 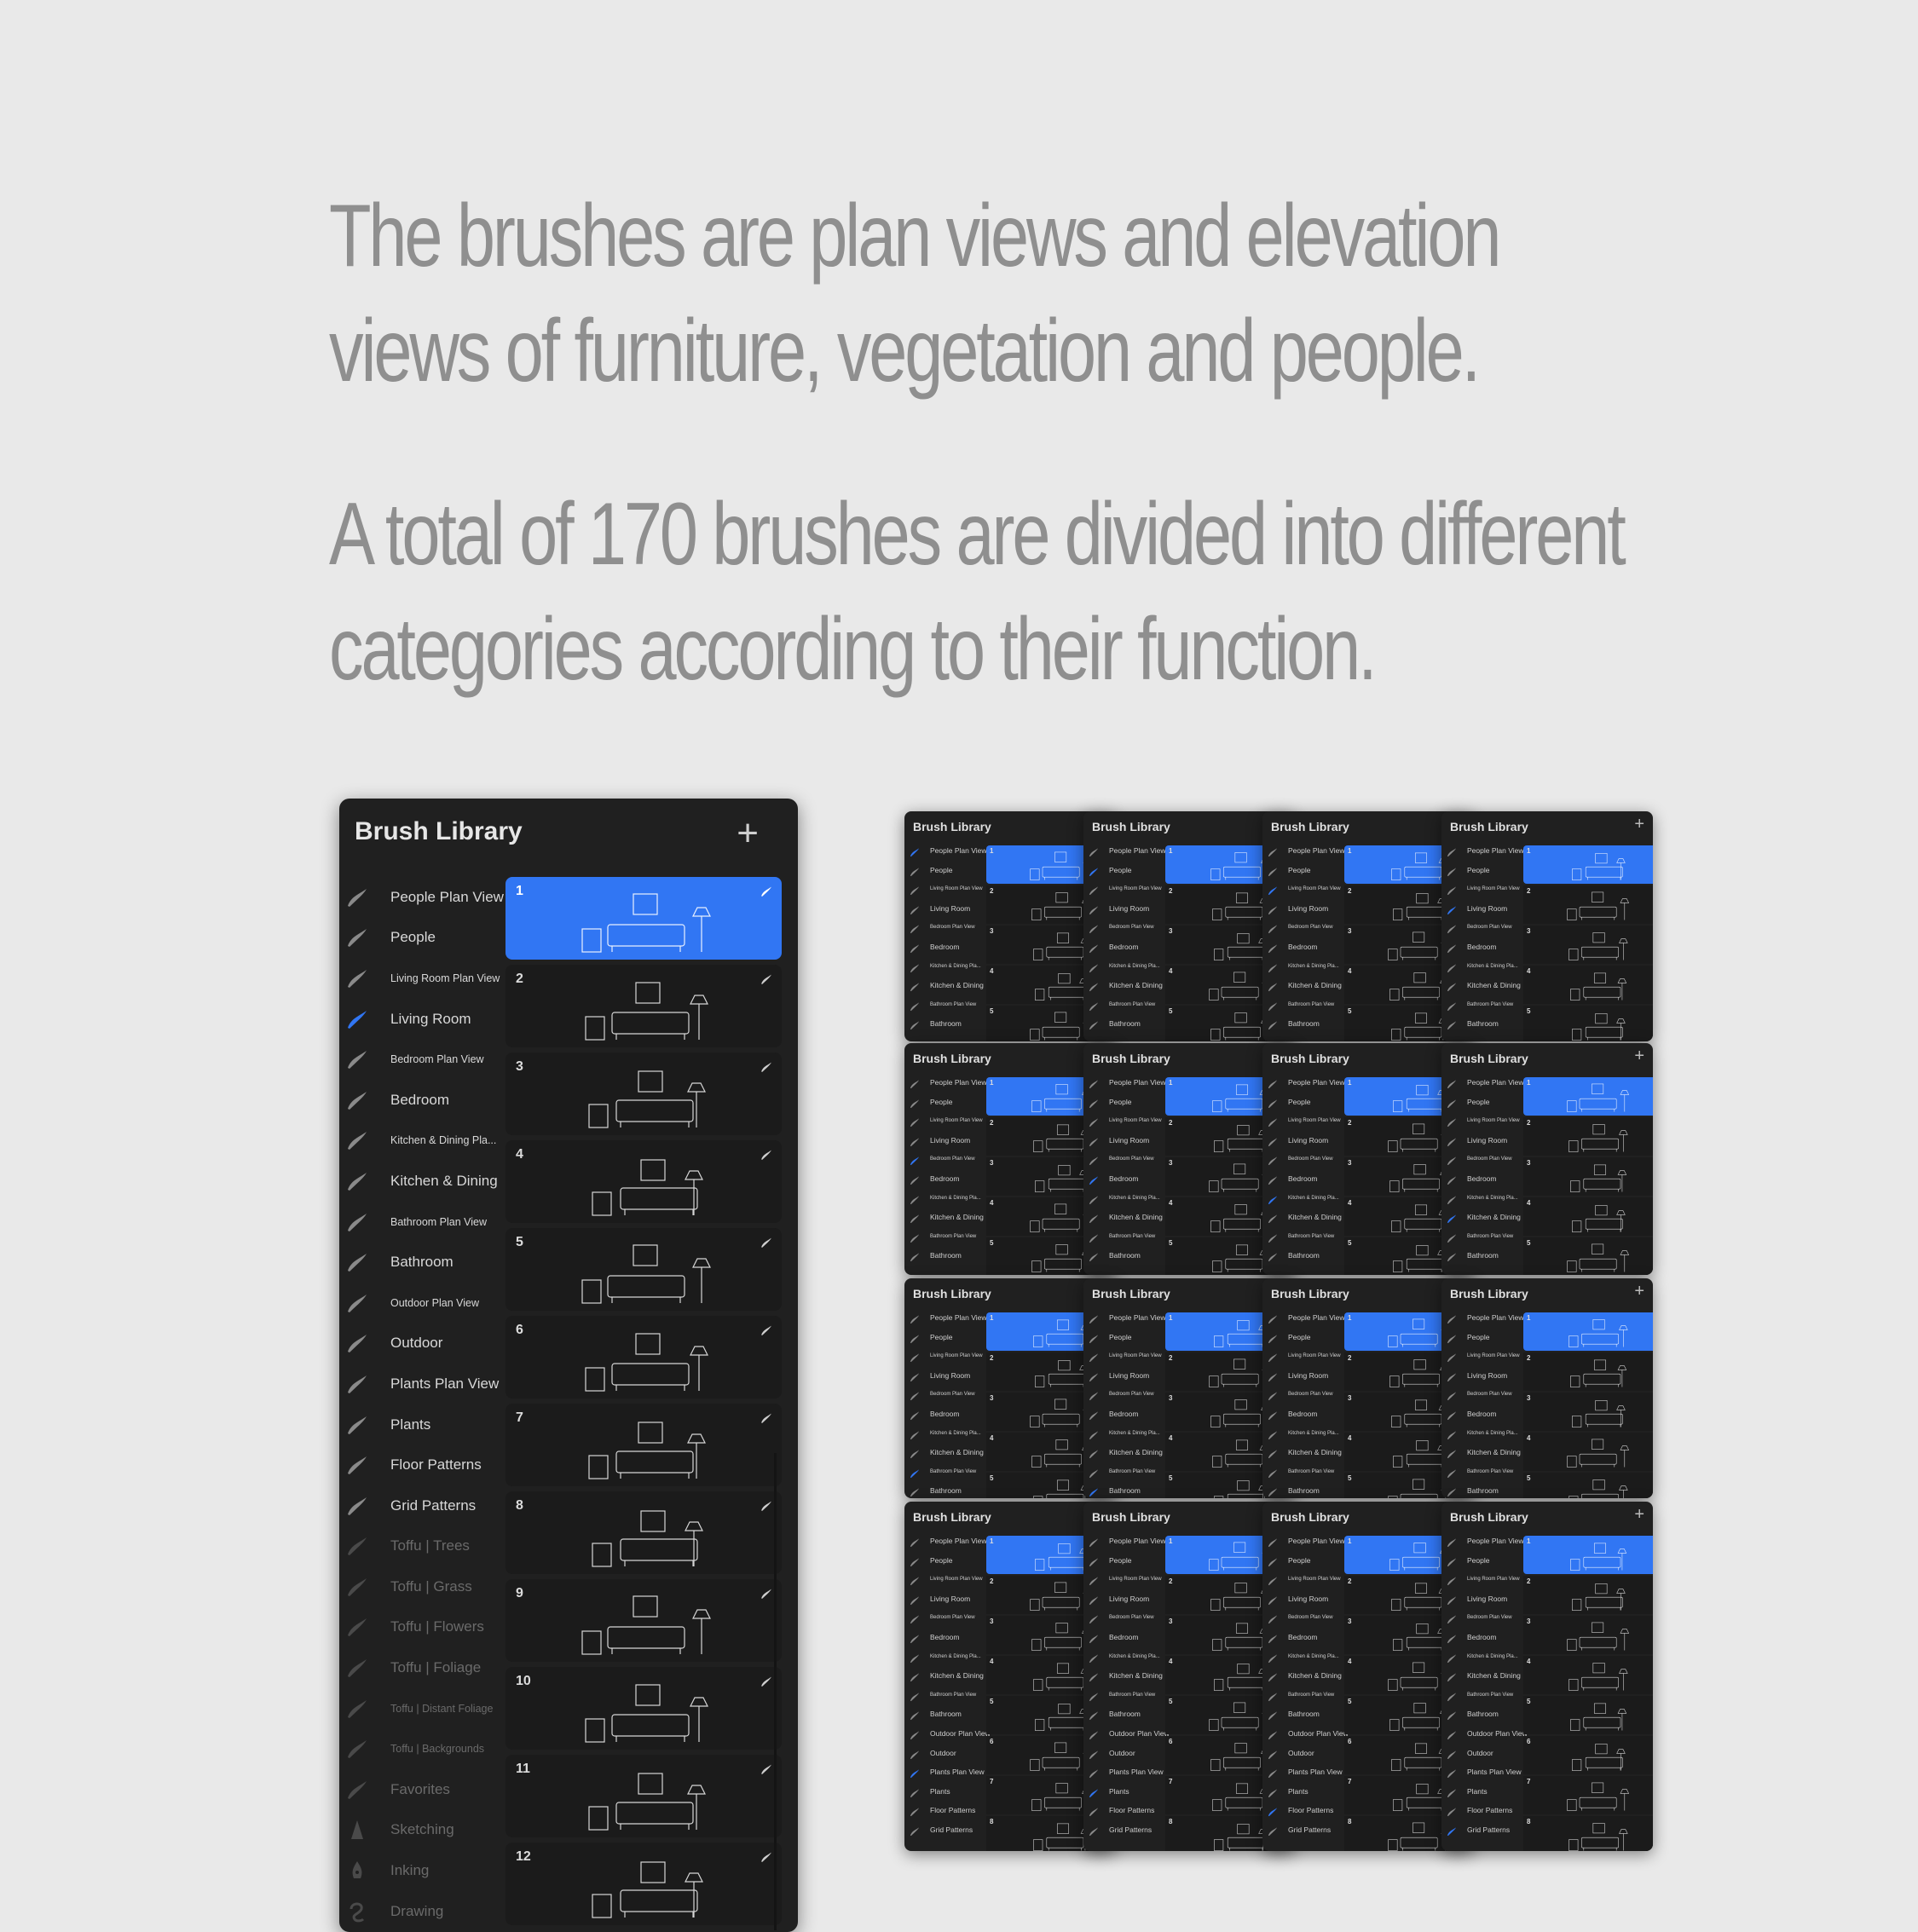 What do you see at coordinates (1588, 1331) in the screenshot?
I see `brush-item: 1` at bounding box center [1588, 1331].